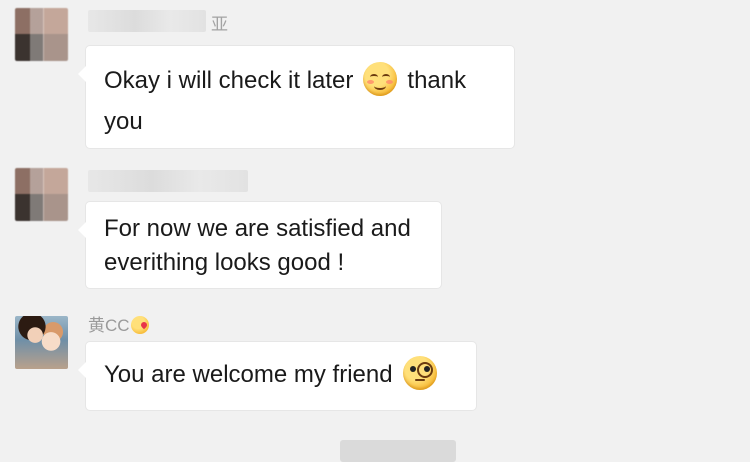 This screenshot has height=462, width=750. Describe the element at coordinates (257, 228) in the screenshot. I see `message-text: For now we are satisfied and` at that location.